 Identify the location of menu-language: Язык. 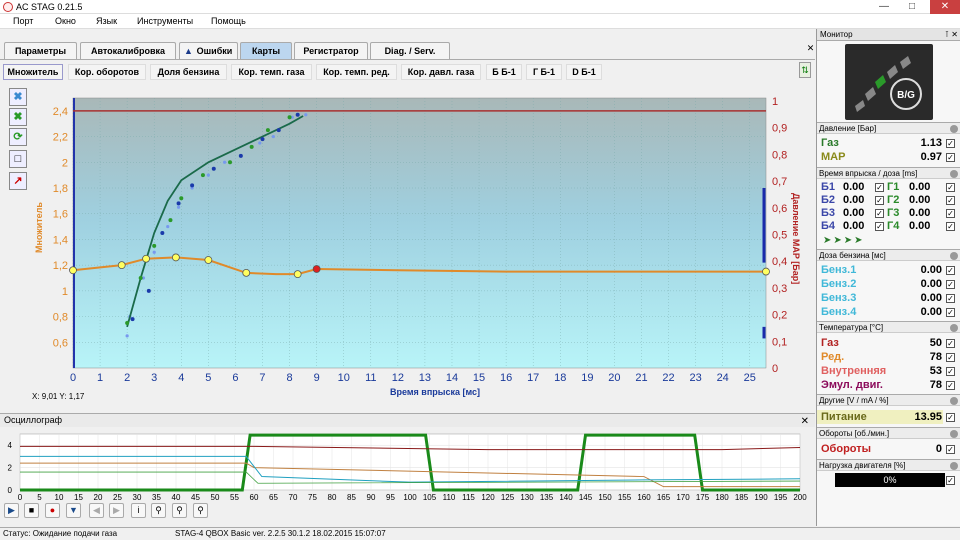
(106, 21).